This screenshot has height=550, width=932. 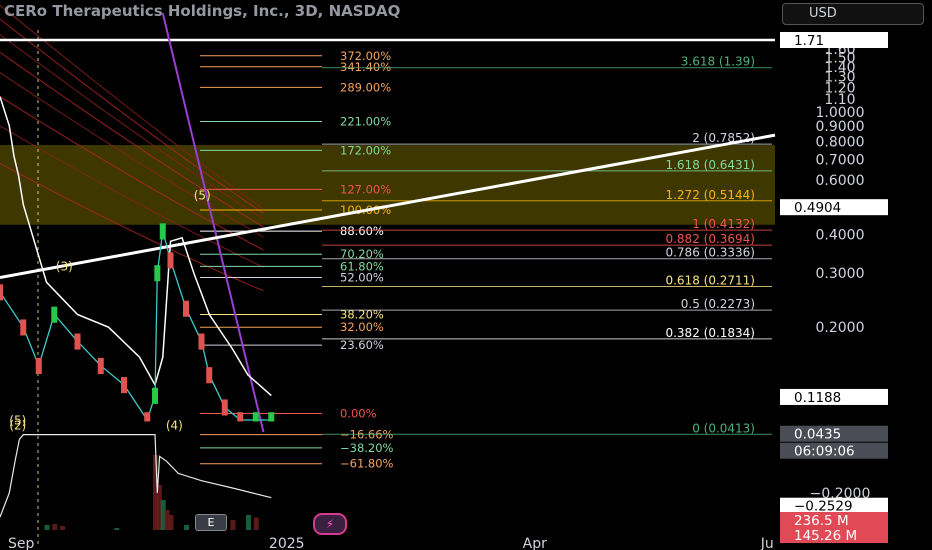 I want to click on lightning-icon: ⚡, so click(x=330, y=524).